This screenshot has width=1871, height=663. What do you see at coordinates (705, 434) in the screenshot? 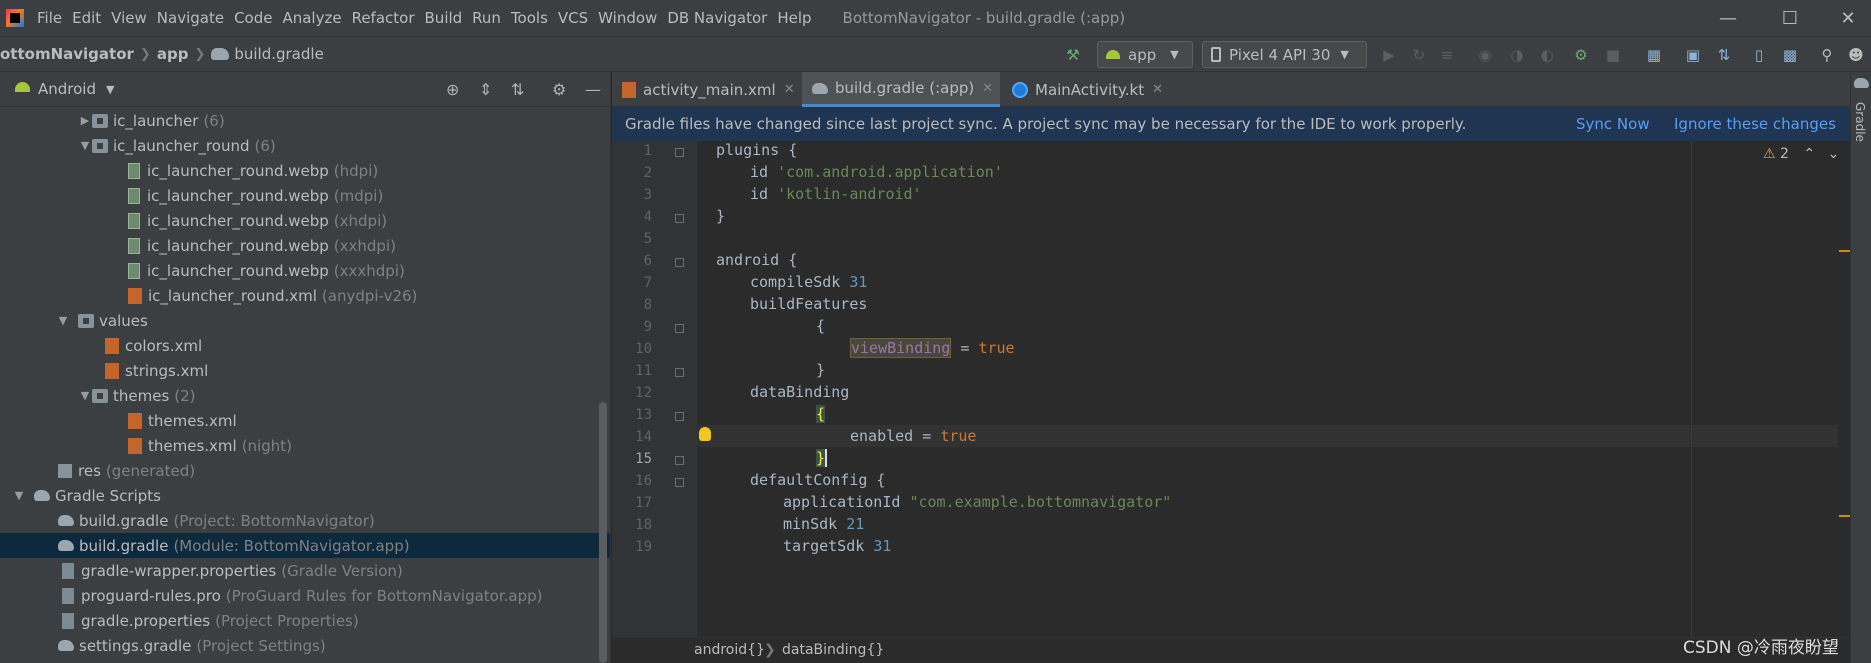
I see `lightbulb-icon` at bounding box center [705, 434].